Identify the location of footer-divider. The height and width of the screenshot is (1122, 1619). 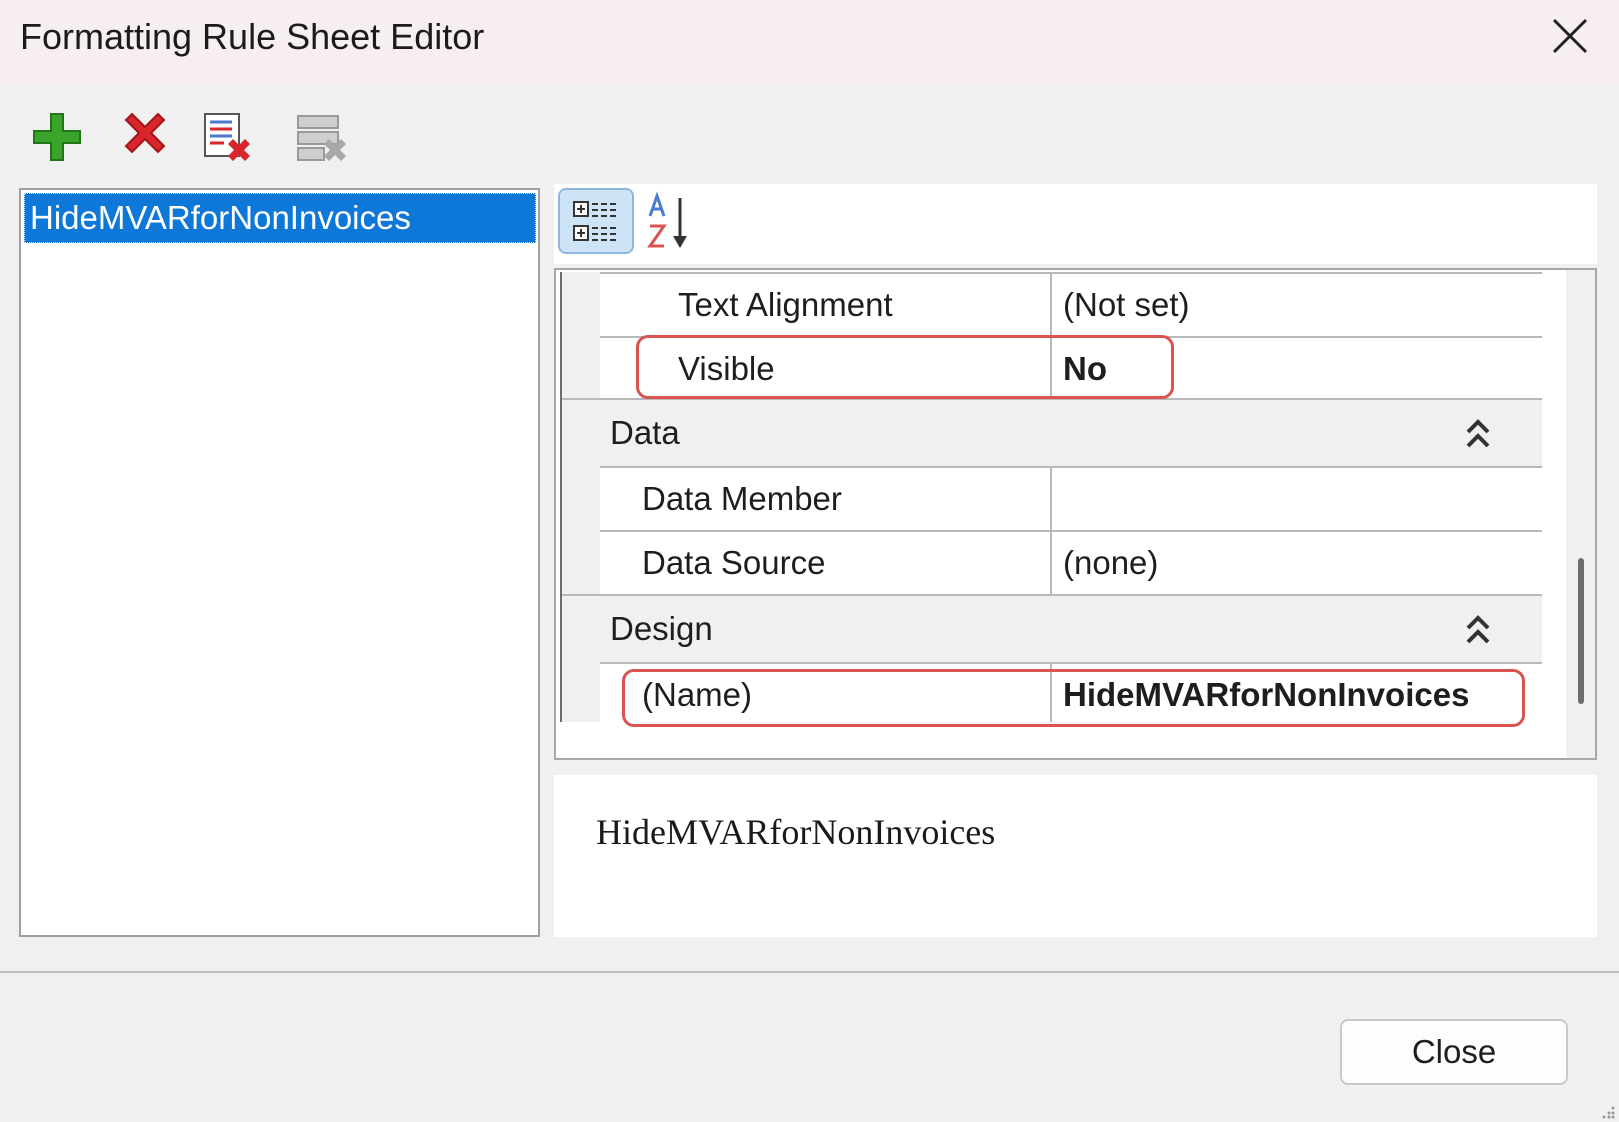
(809, 972).